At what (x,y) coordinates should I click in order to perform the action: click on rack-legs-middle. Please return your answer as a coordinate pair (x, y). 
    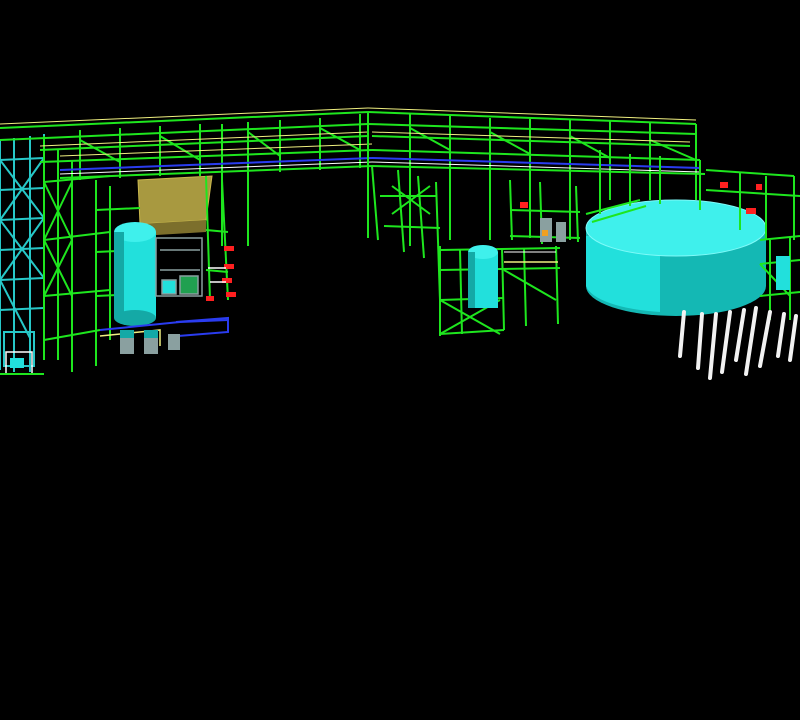
    Looking at the image, I should click on (406, 233).